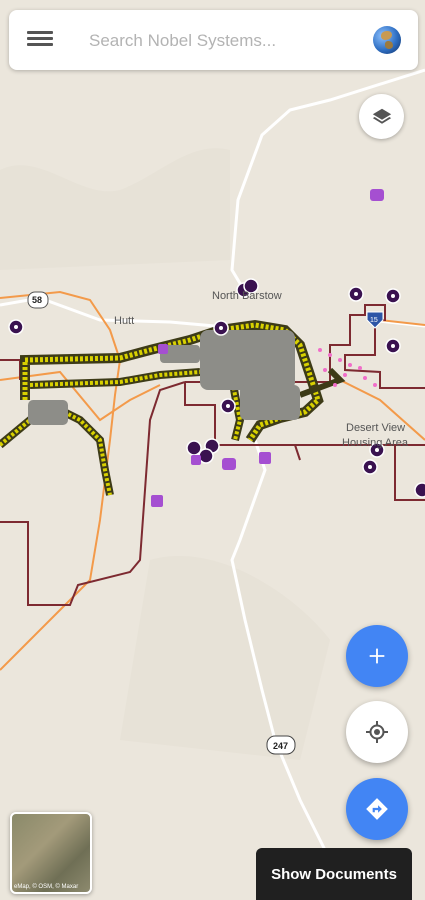 The width and height of the screenshot is (425, 900). I want to click on svg-text: 15, so click(374, 320).